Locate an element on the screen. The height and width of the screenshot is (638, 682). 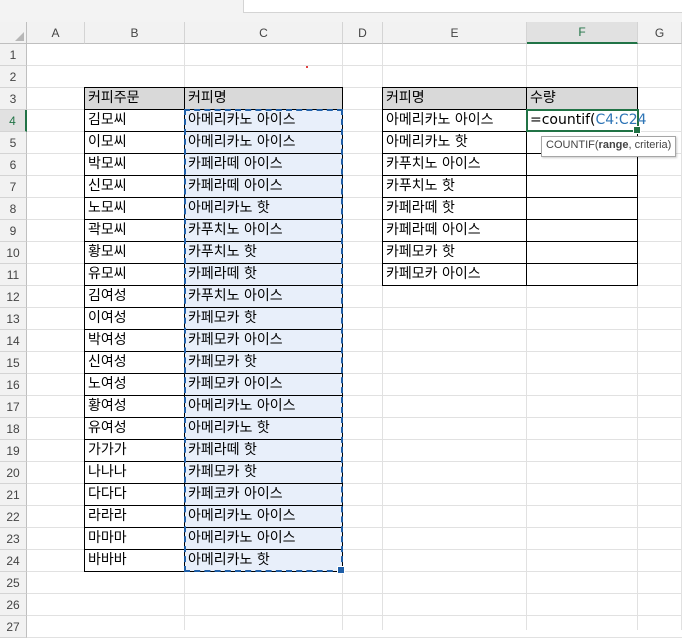
column-header-c: C is located at coordinates (264, 33).